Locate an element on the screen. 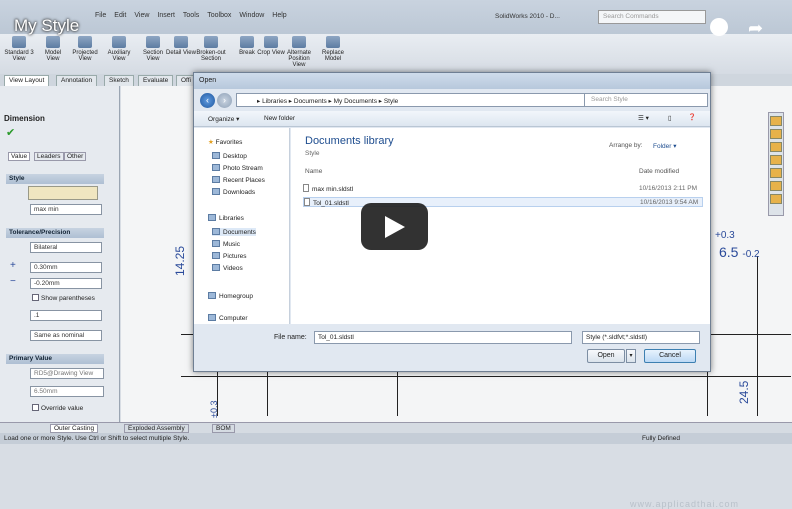 This screenshot has height=509, width=792. subtab-other: Other is located at coordinates (75, 156).